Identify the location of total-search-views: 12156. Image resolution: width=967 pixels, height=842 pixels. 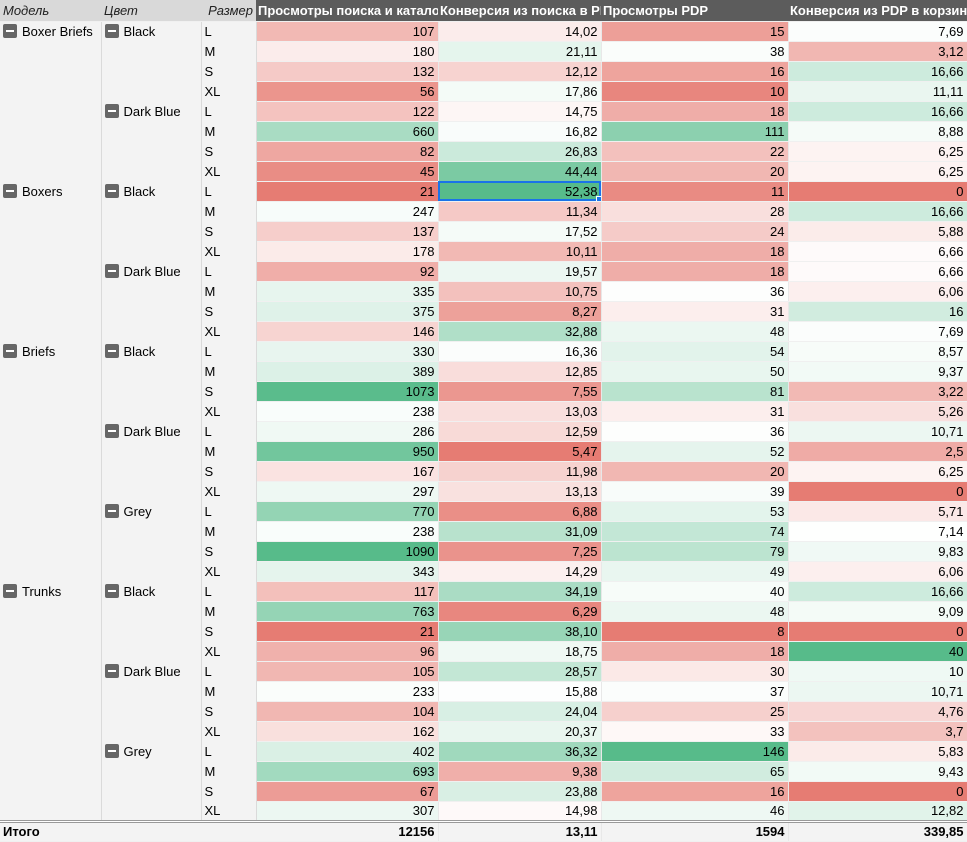
(347, 830).